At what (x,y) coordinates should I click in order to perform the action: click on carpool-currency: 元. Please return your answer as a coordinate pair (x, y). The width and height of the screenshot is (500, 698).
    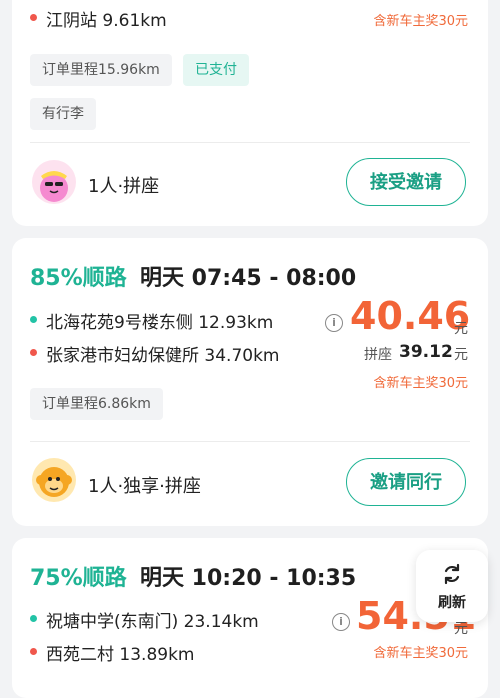
    Looking at the image, I should click on (461, 355).